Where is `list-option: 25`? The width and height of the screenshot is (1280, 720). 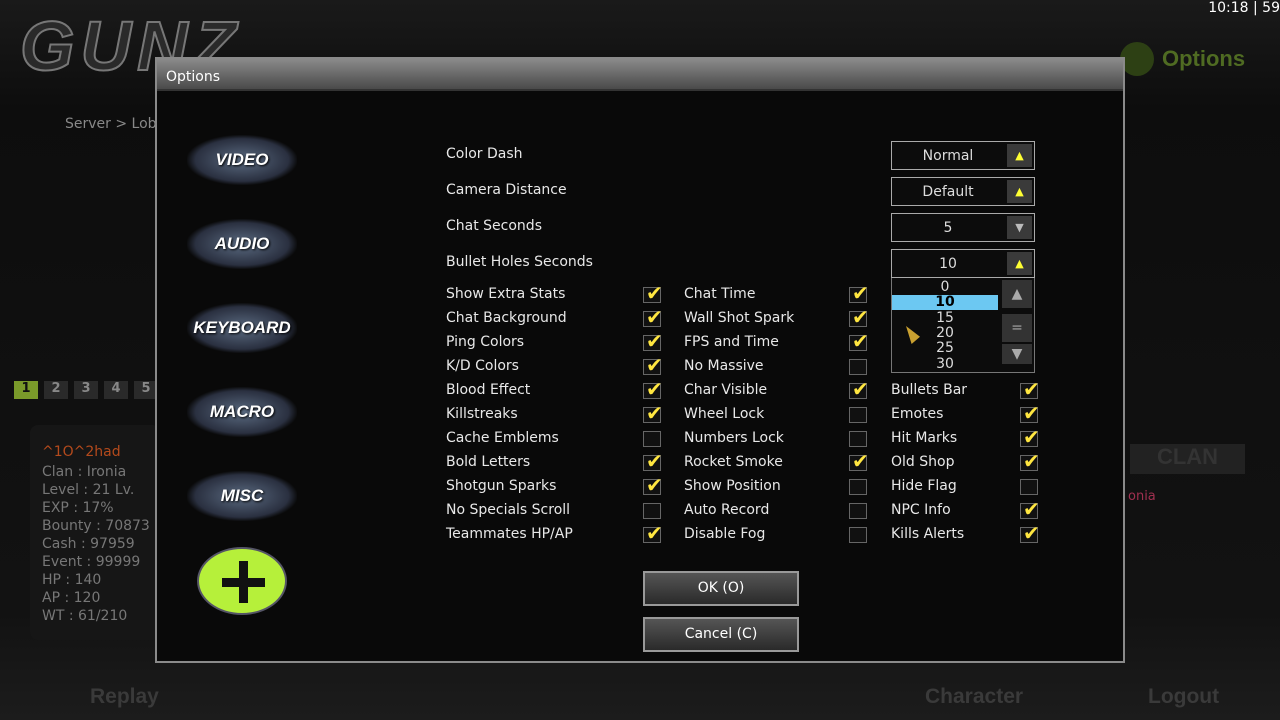 list-option: 25 is located at coordinates (945, 348).